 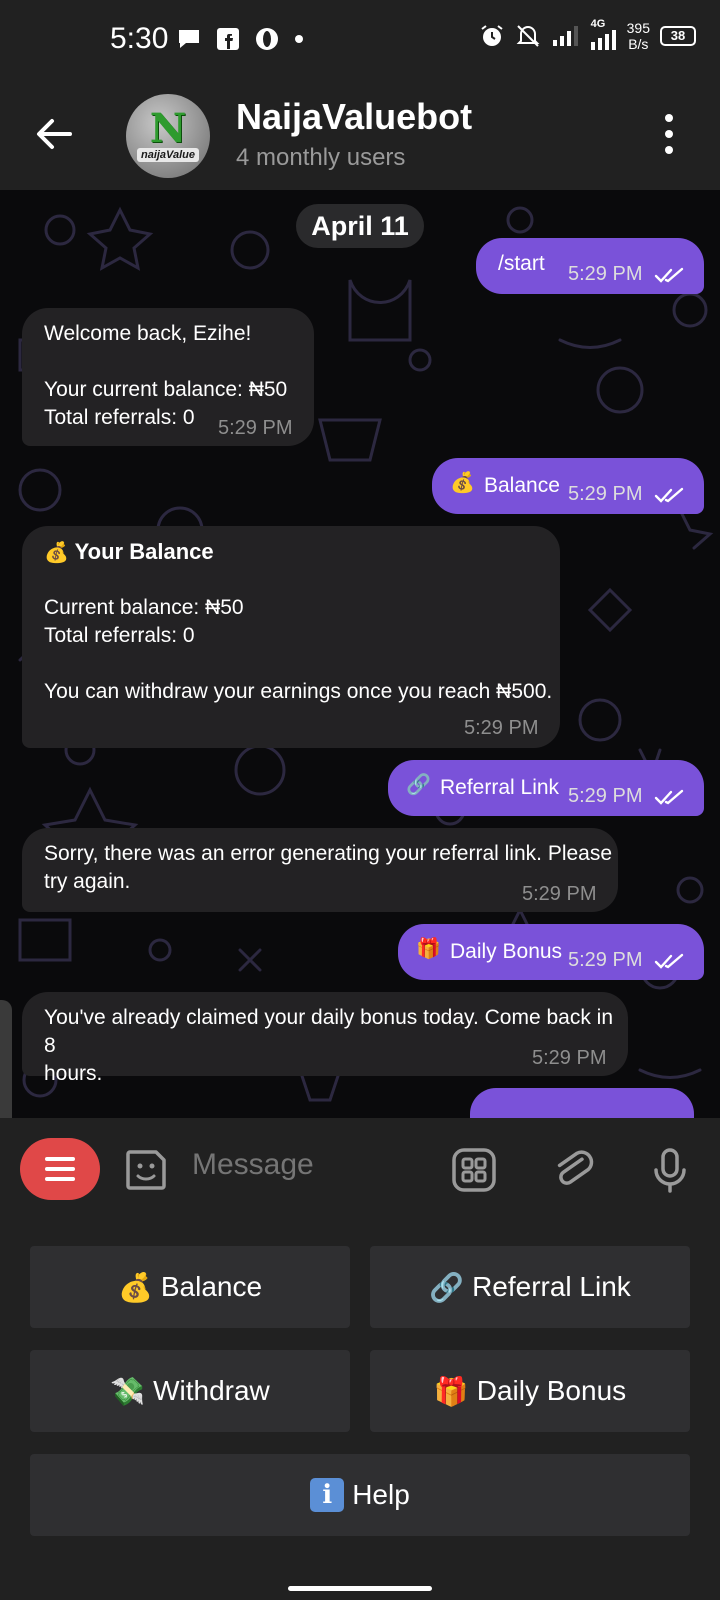 I want to click on keyboard-balance-button: 💰 Balance, so click(x=190, y=1287).